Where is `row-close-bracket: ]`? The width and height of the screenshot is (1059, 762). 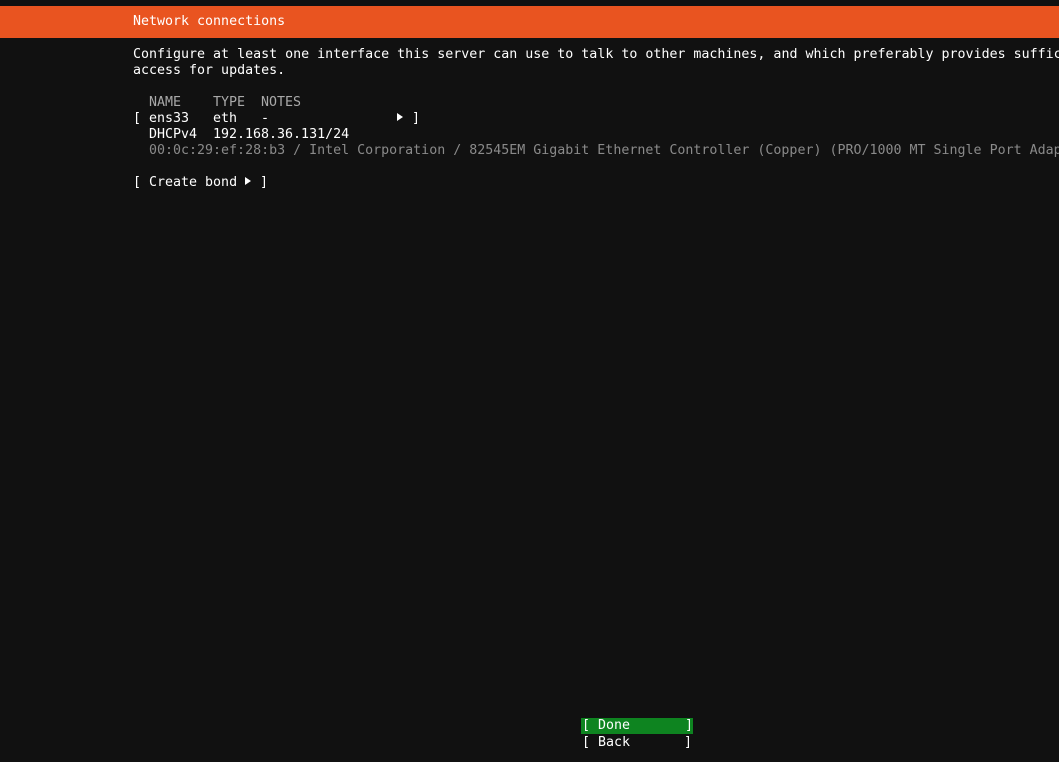 row-close-bracket: ] is located at coordinates (416, 118).